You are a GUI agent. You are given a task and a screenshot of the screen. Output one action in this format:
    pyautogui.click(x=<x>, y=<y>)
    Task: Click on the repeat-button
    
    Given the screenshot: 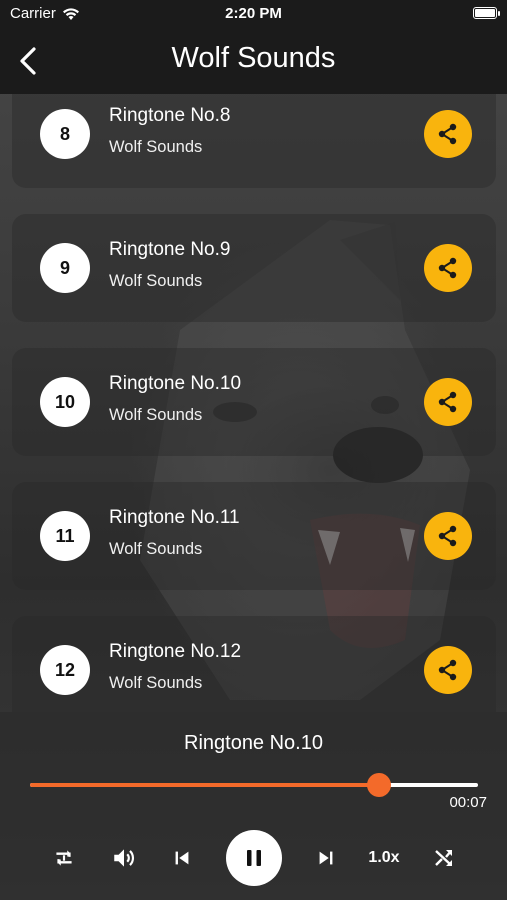 What is the action you would take?
    pyautogui.click(x=64, y=858)
    